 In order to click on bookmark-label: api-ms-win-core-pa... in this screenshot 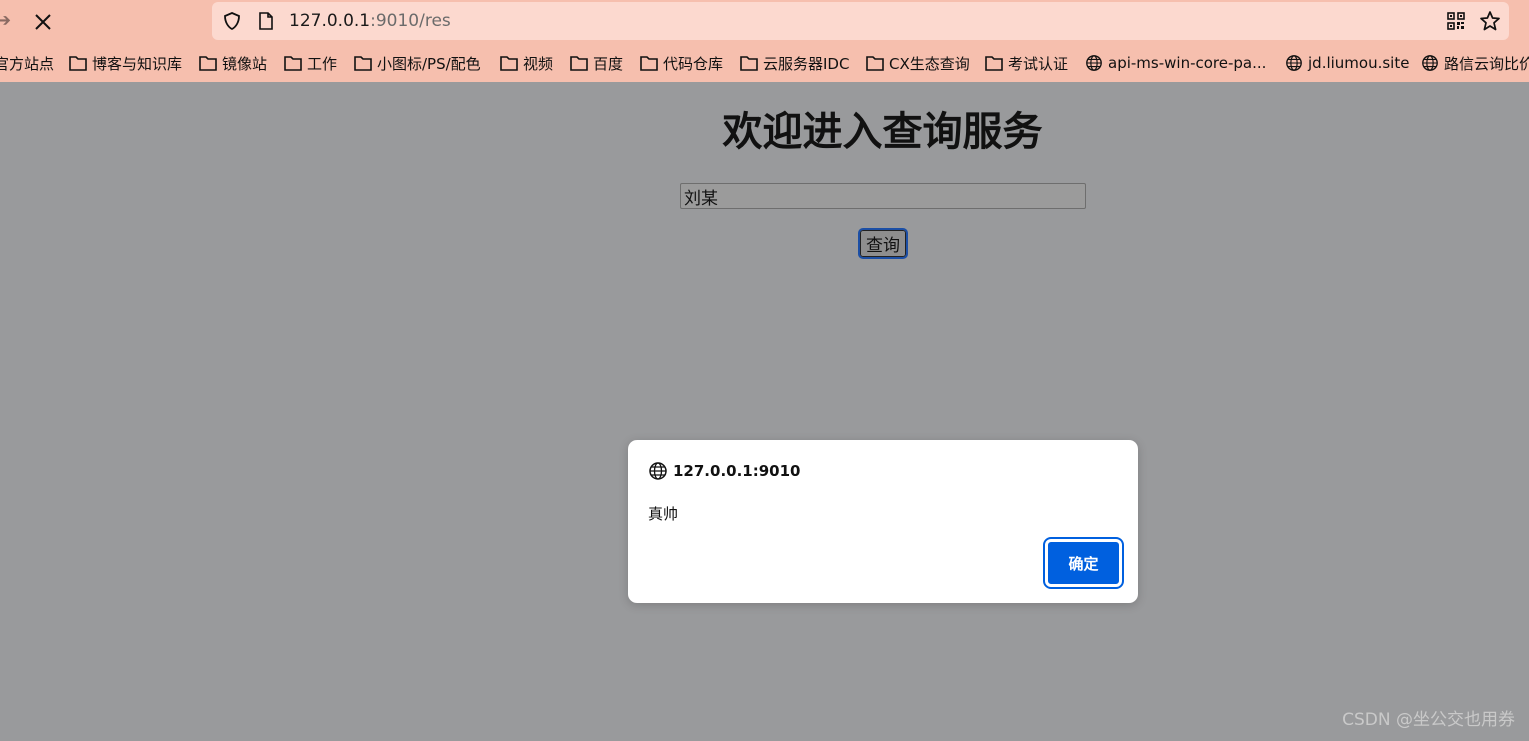, I will do `click(1187, 63)`.